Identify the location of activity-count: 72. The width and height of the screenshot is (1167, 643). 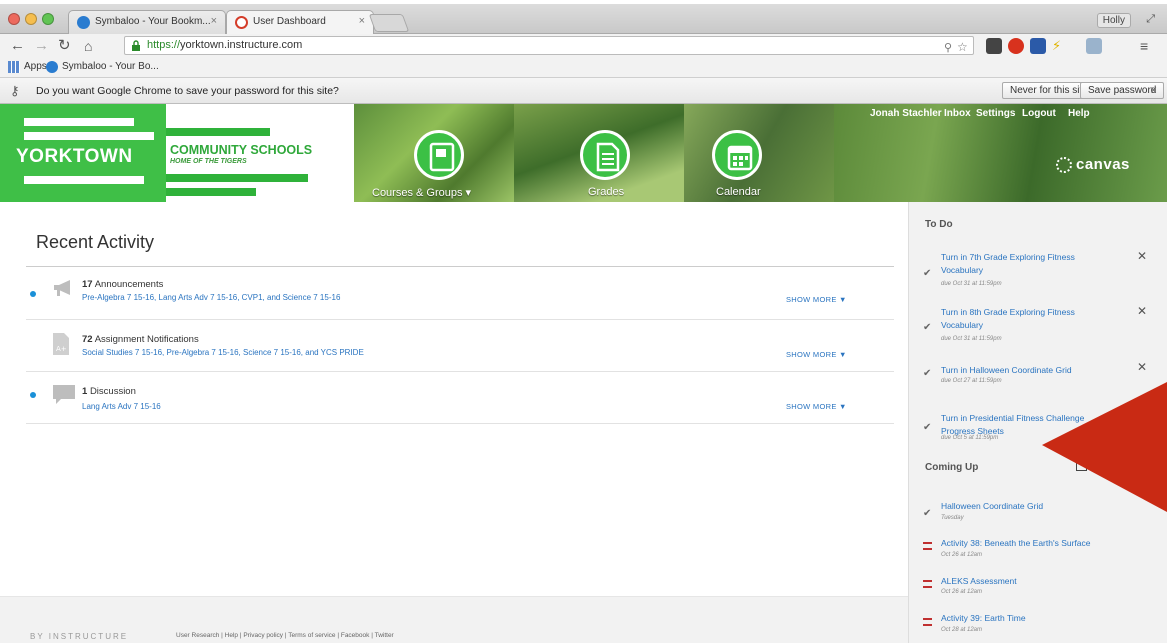
(87, 339).